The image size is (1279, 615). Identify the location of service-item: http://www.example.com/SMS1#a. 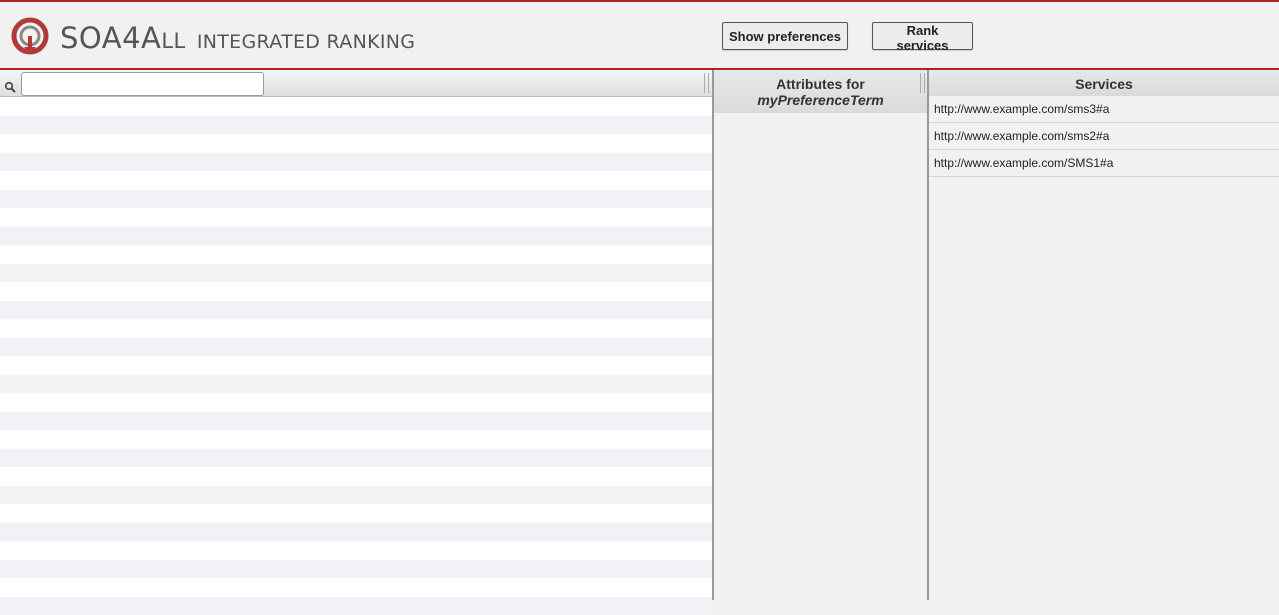
(1104, 163).